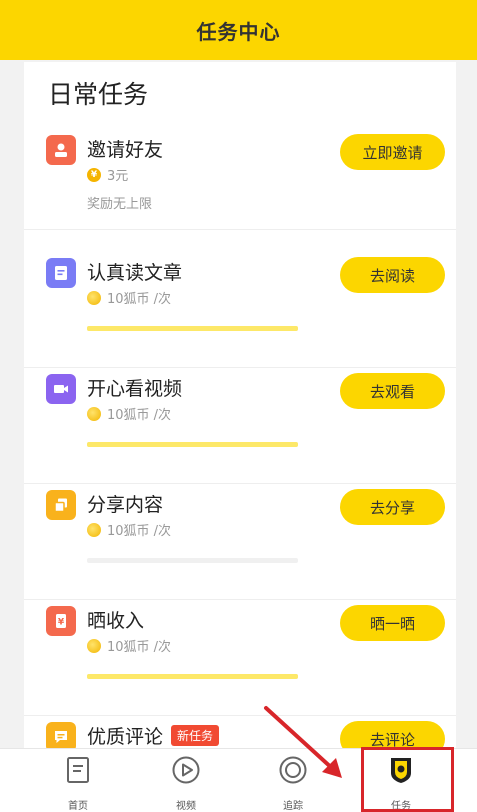  What do you see at coordinates (392, 391) in the screenshot?
I see `watch-button: 去观看` at bounding box center [392, 391].